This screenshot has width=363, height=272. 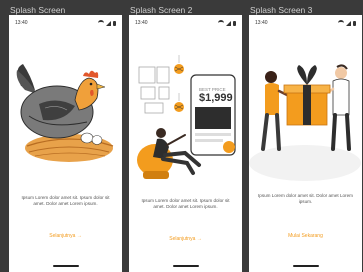 I want to click on get-started-button: Mulai Sekarang, so click(x=305, y=236).